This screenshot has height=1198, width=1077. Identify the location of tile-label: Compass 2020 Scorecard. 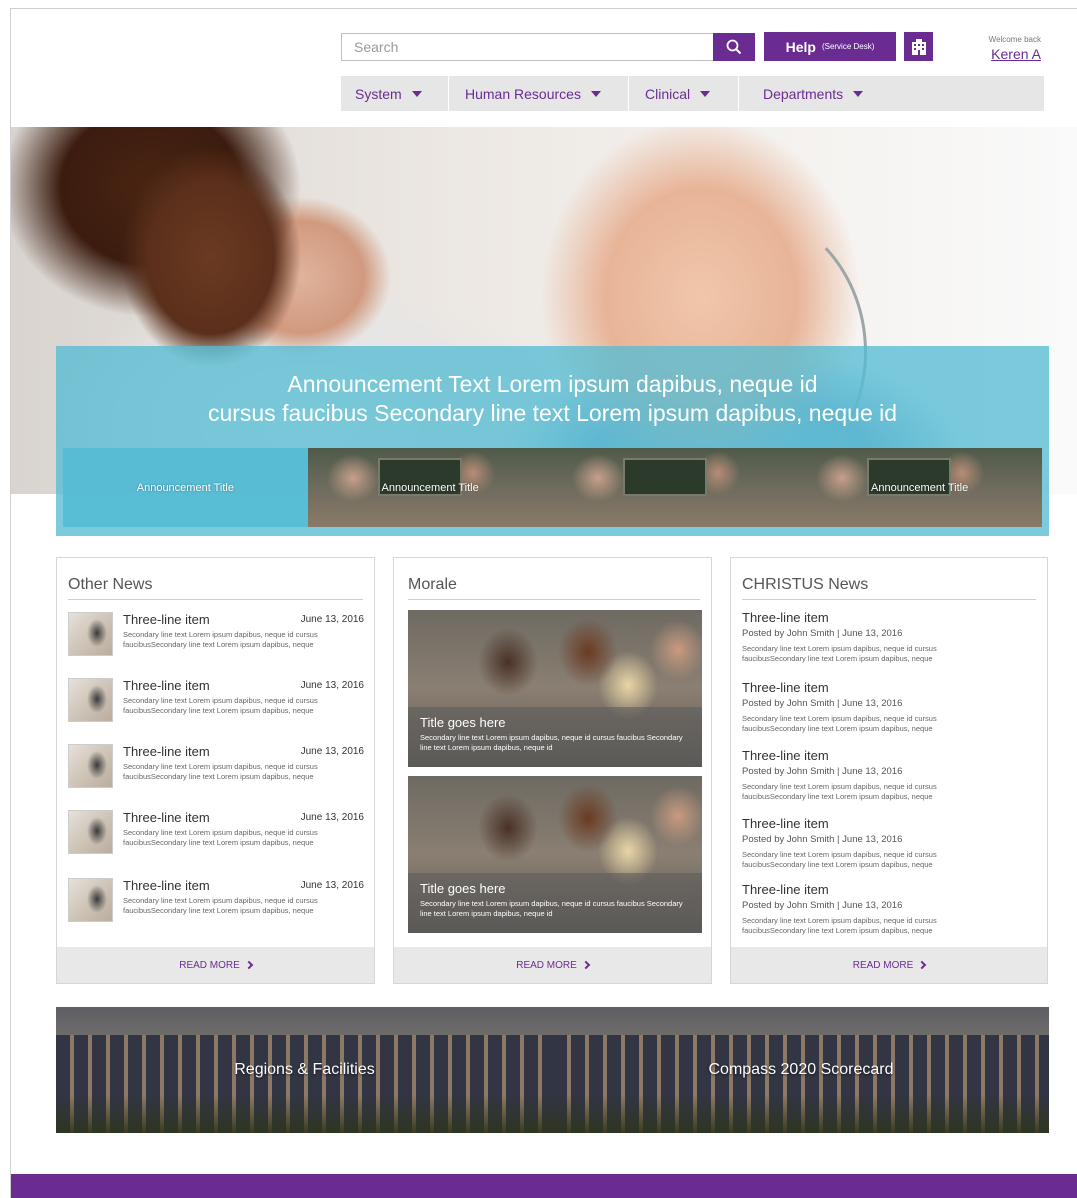
(801, 1069).